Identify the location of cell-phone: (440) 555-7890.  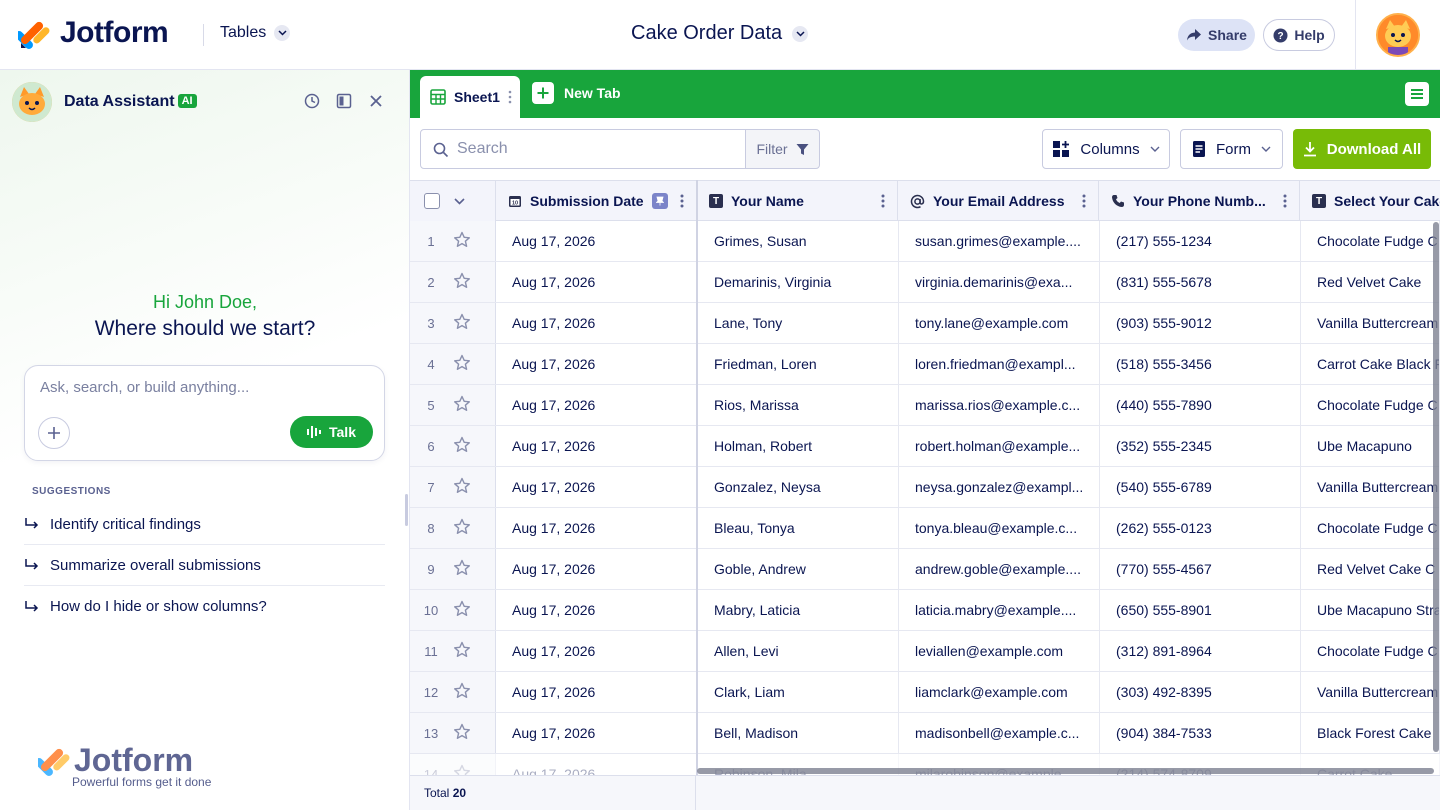
(1200, 405).